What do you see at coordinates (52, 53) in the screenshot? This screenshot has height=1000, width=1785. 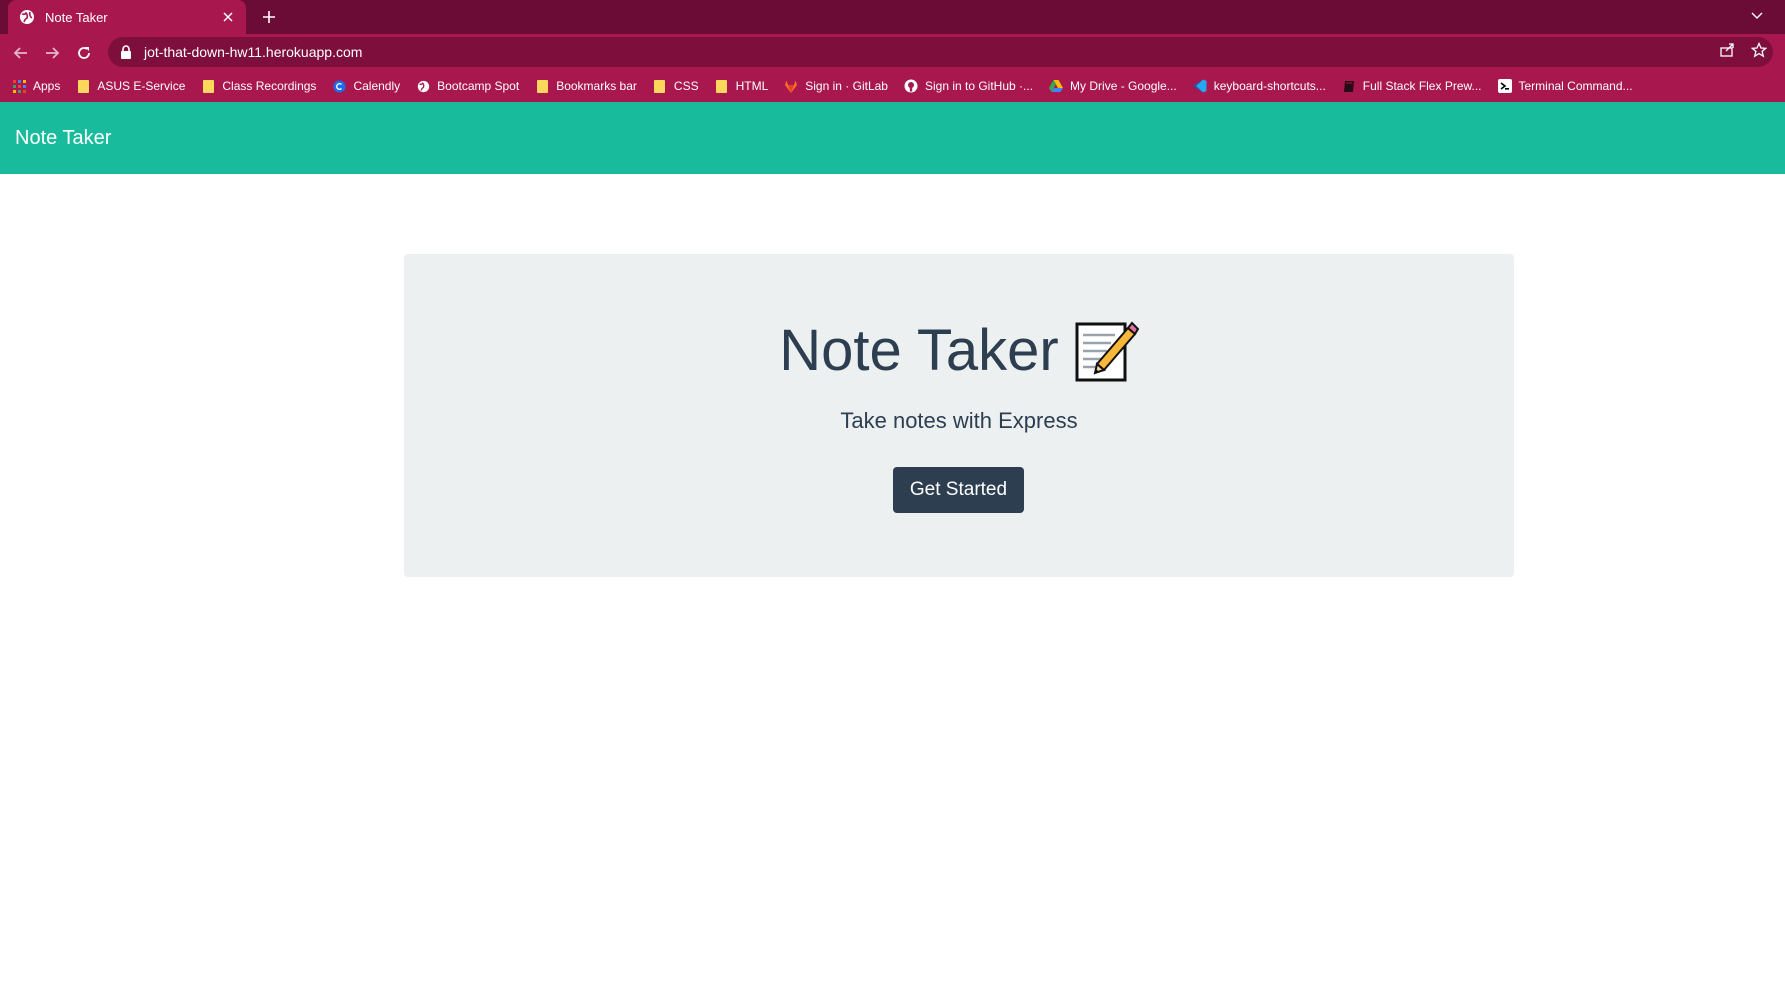 I see `forward-icon` at bounding box center [52, 53].